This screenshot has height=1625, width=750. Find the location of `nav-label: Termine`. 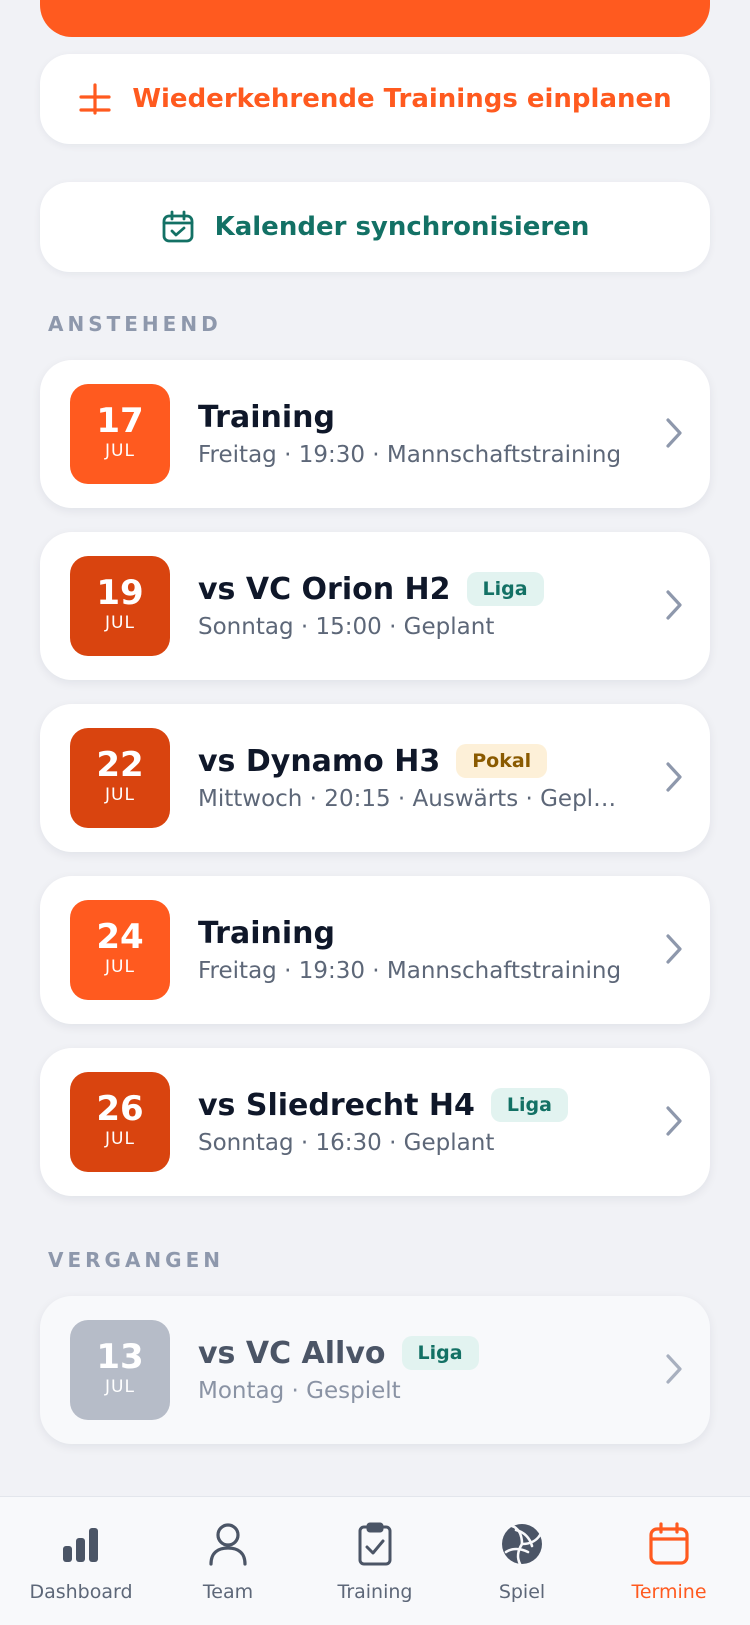

nav-label: Termine is located at coordinates (669, 1592).